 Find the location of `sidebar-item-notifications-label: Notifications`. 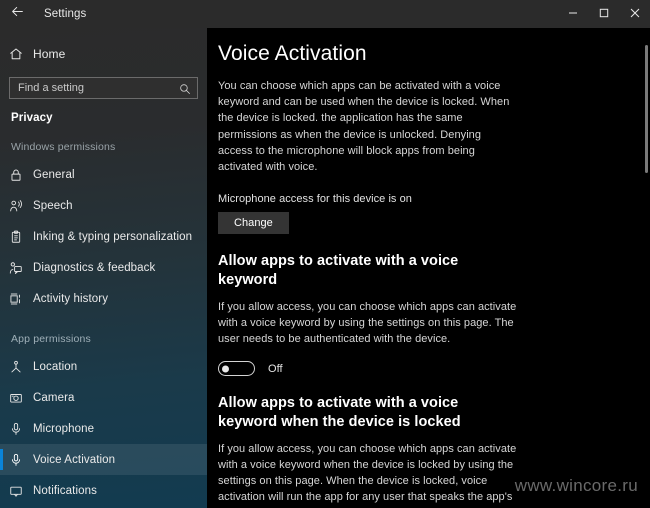

sidebar-item-notifications-label: Notifications is located at coordinates (65, 490).